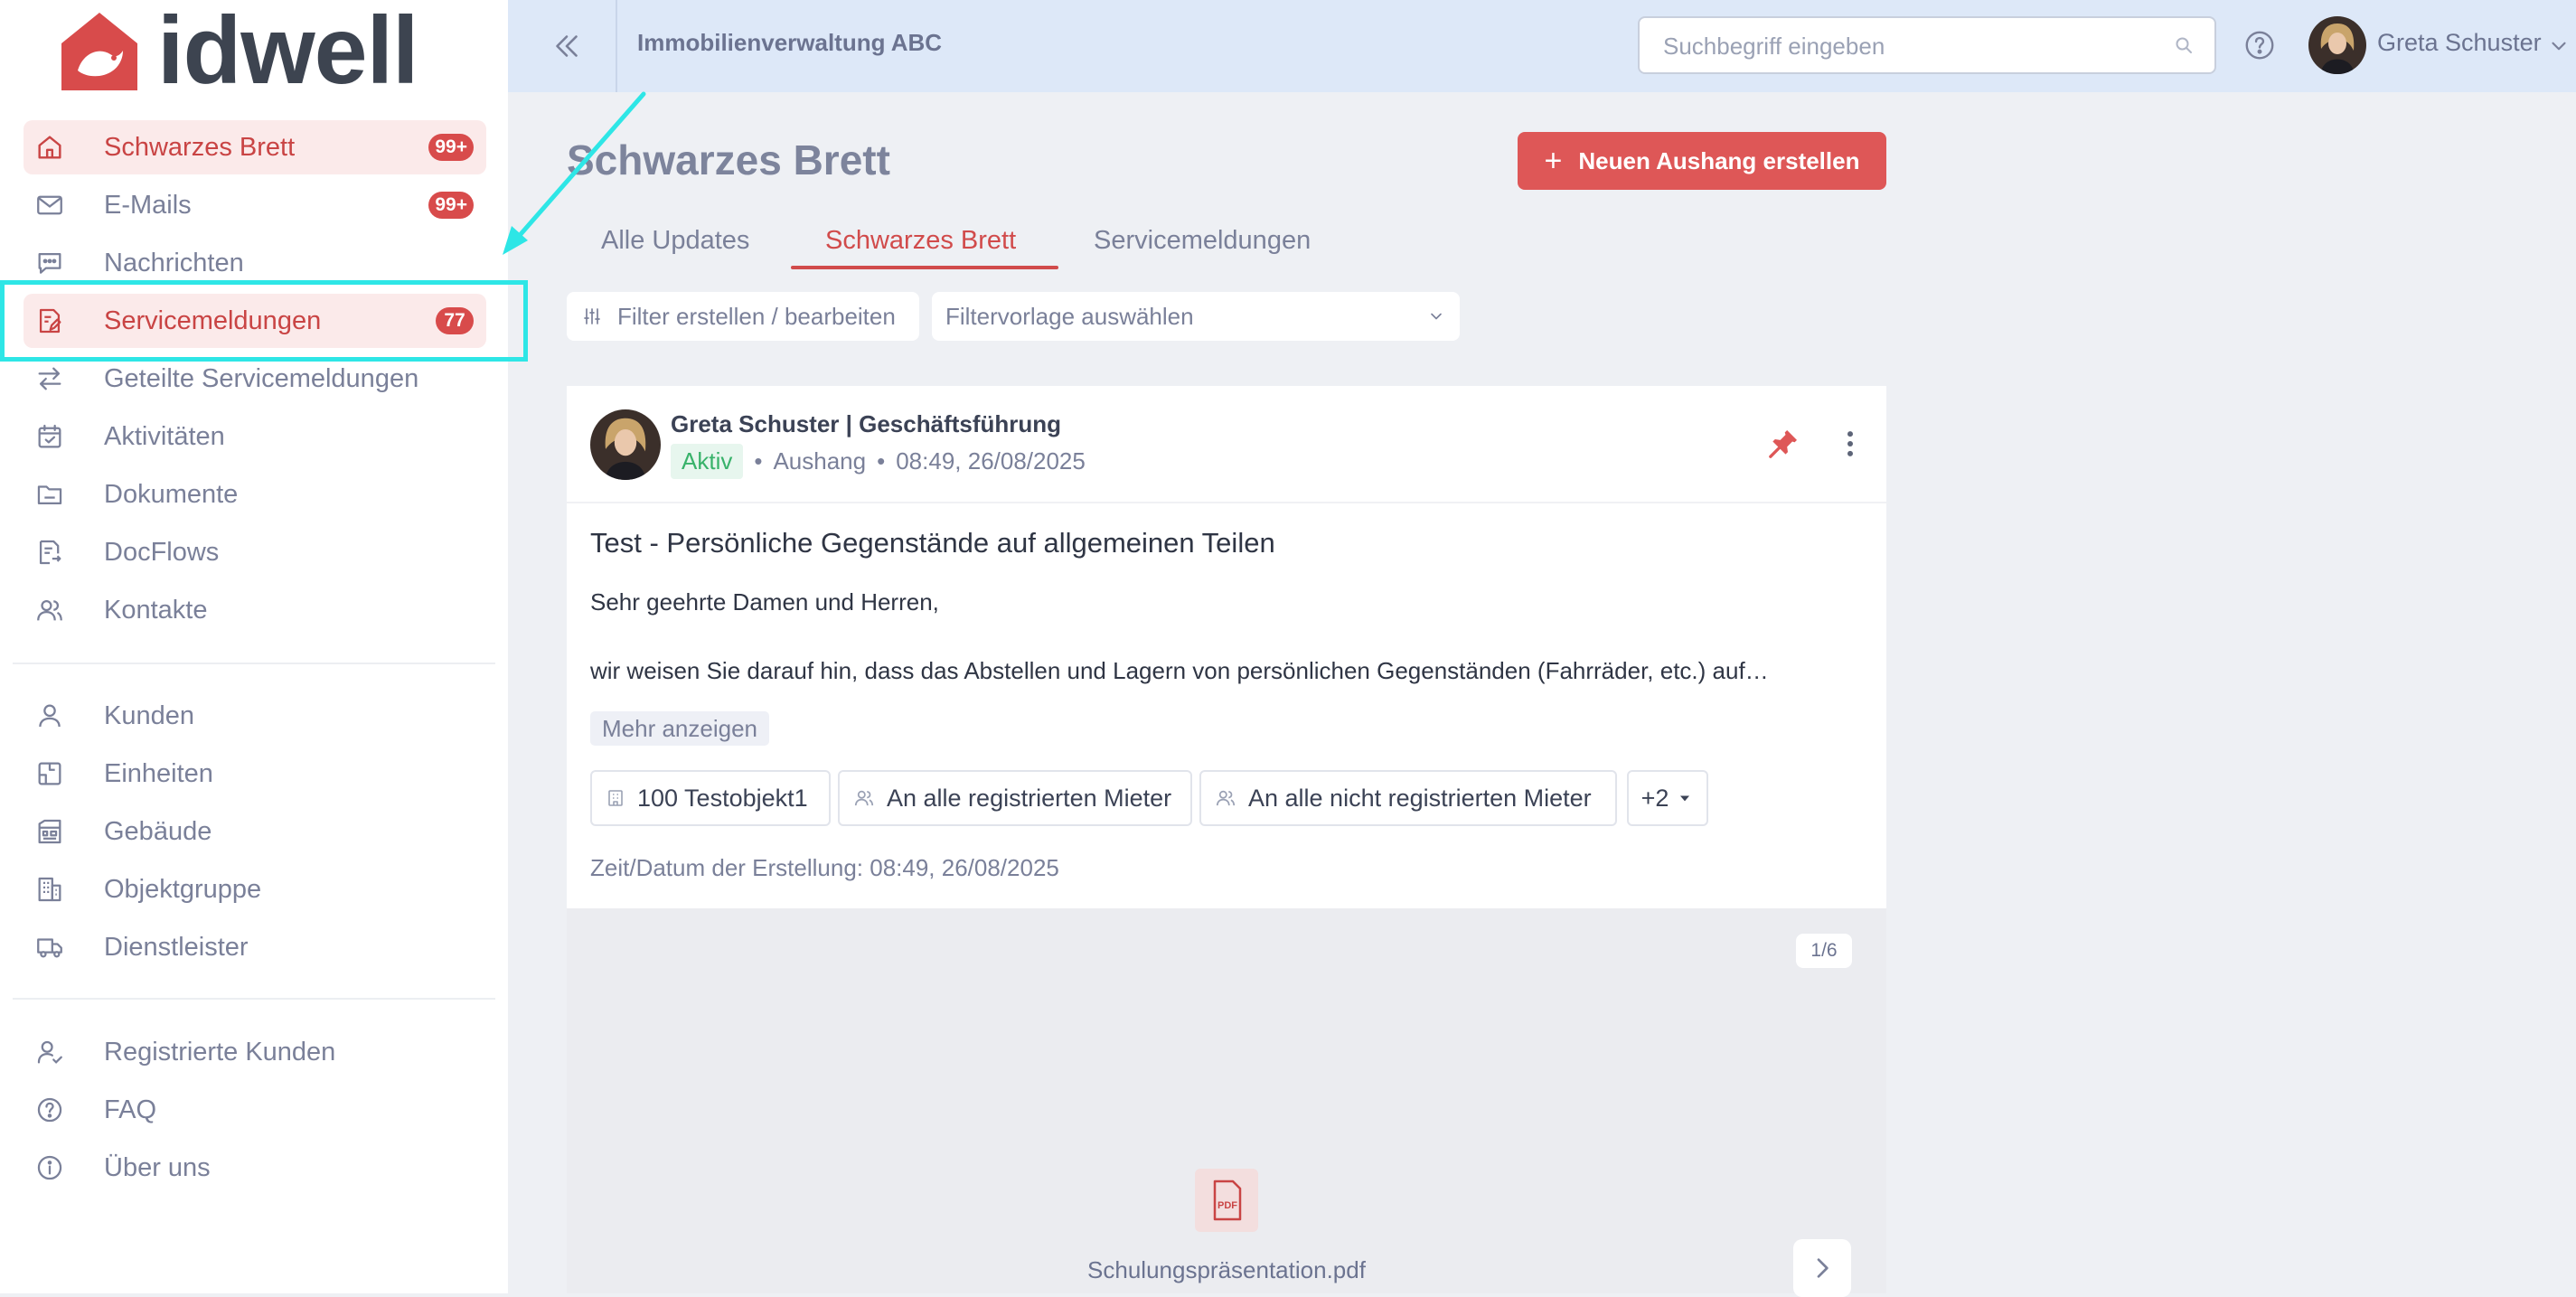 This screenshot has height=1297, width=2576. I want to click on unit-icon, so click(50, 773).